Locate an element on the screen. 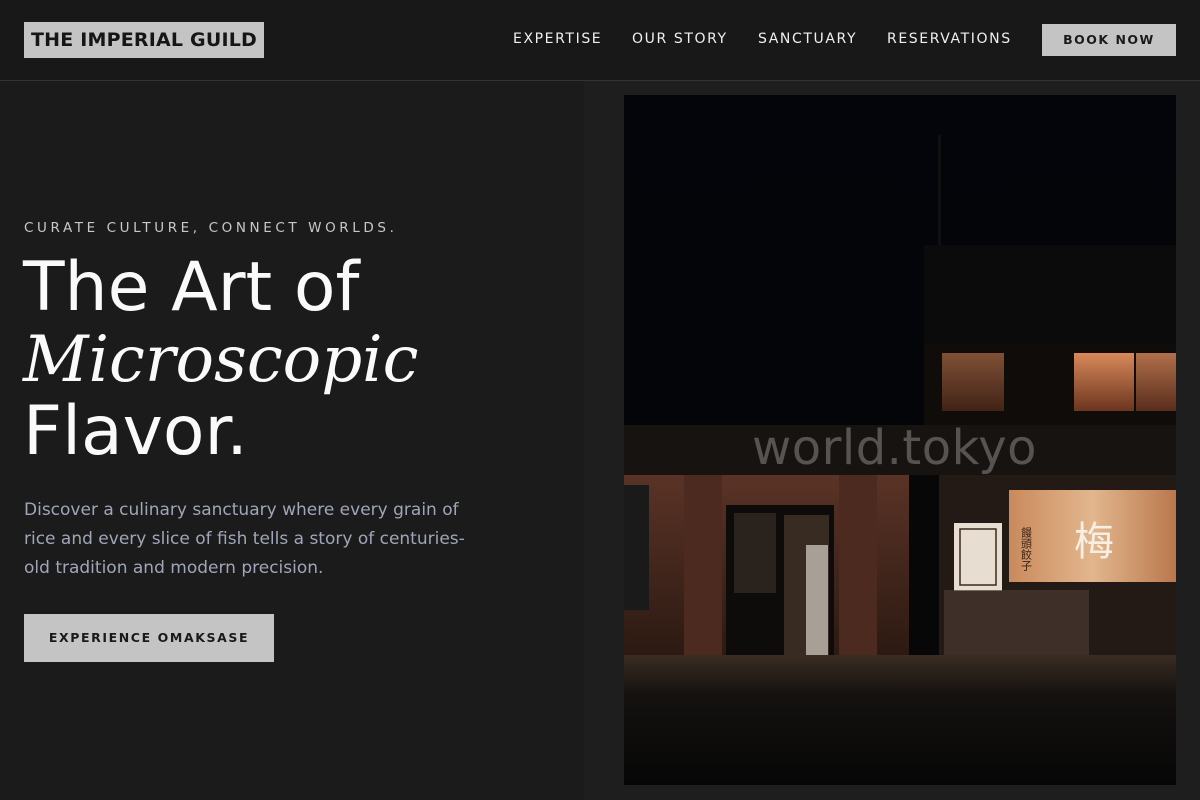  nav-our-story: OUR STORY is located at coordinates (680, 39).